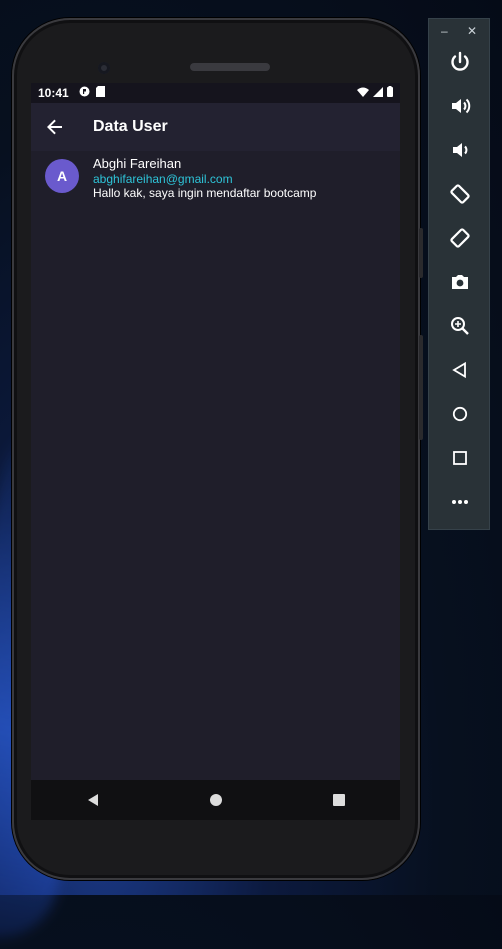 This screenshot has width=502, height=949. I want to click on zoom-in-icon, so click(460, 326).